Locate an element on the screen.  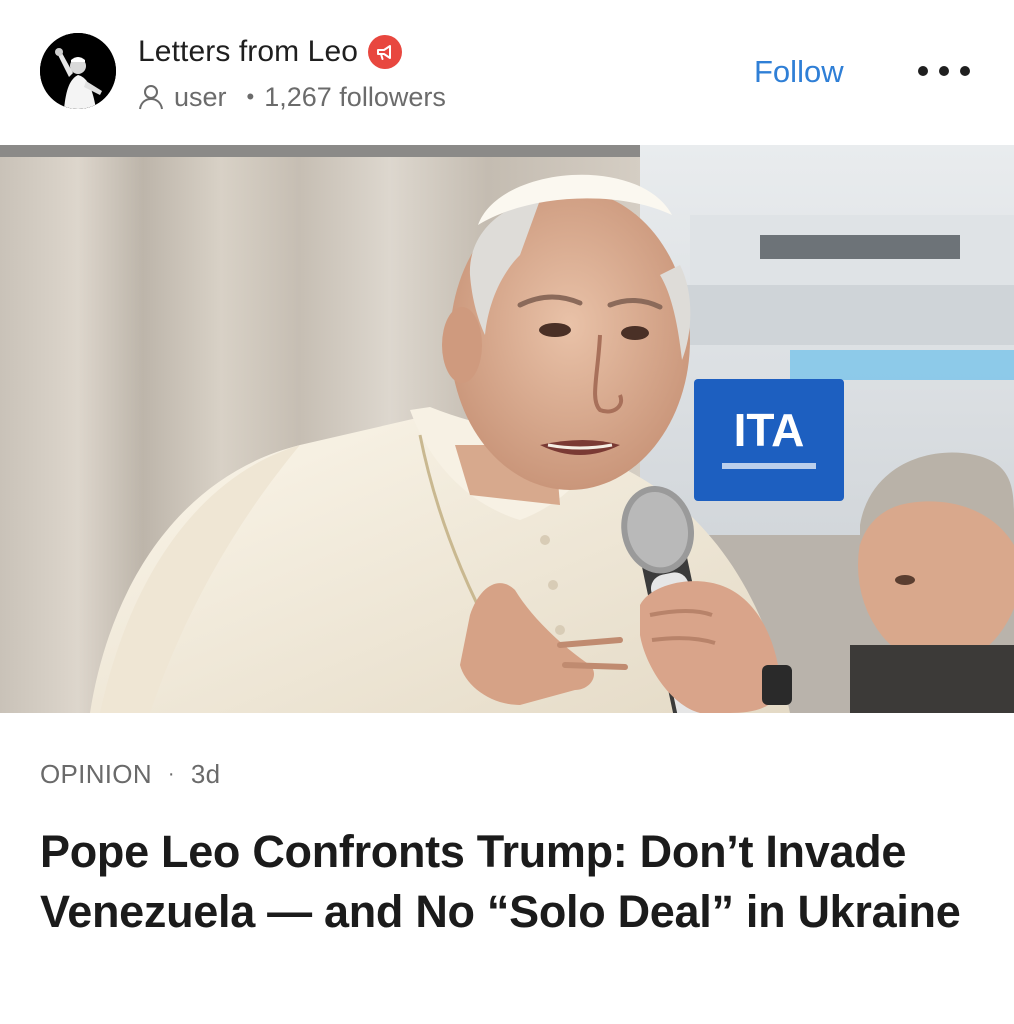
follower-count: 1,267 followers is located at coordinates (355, 96).